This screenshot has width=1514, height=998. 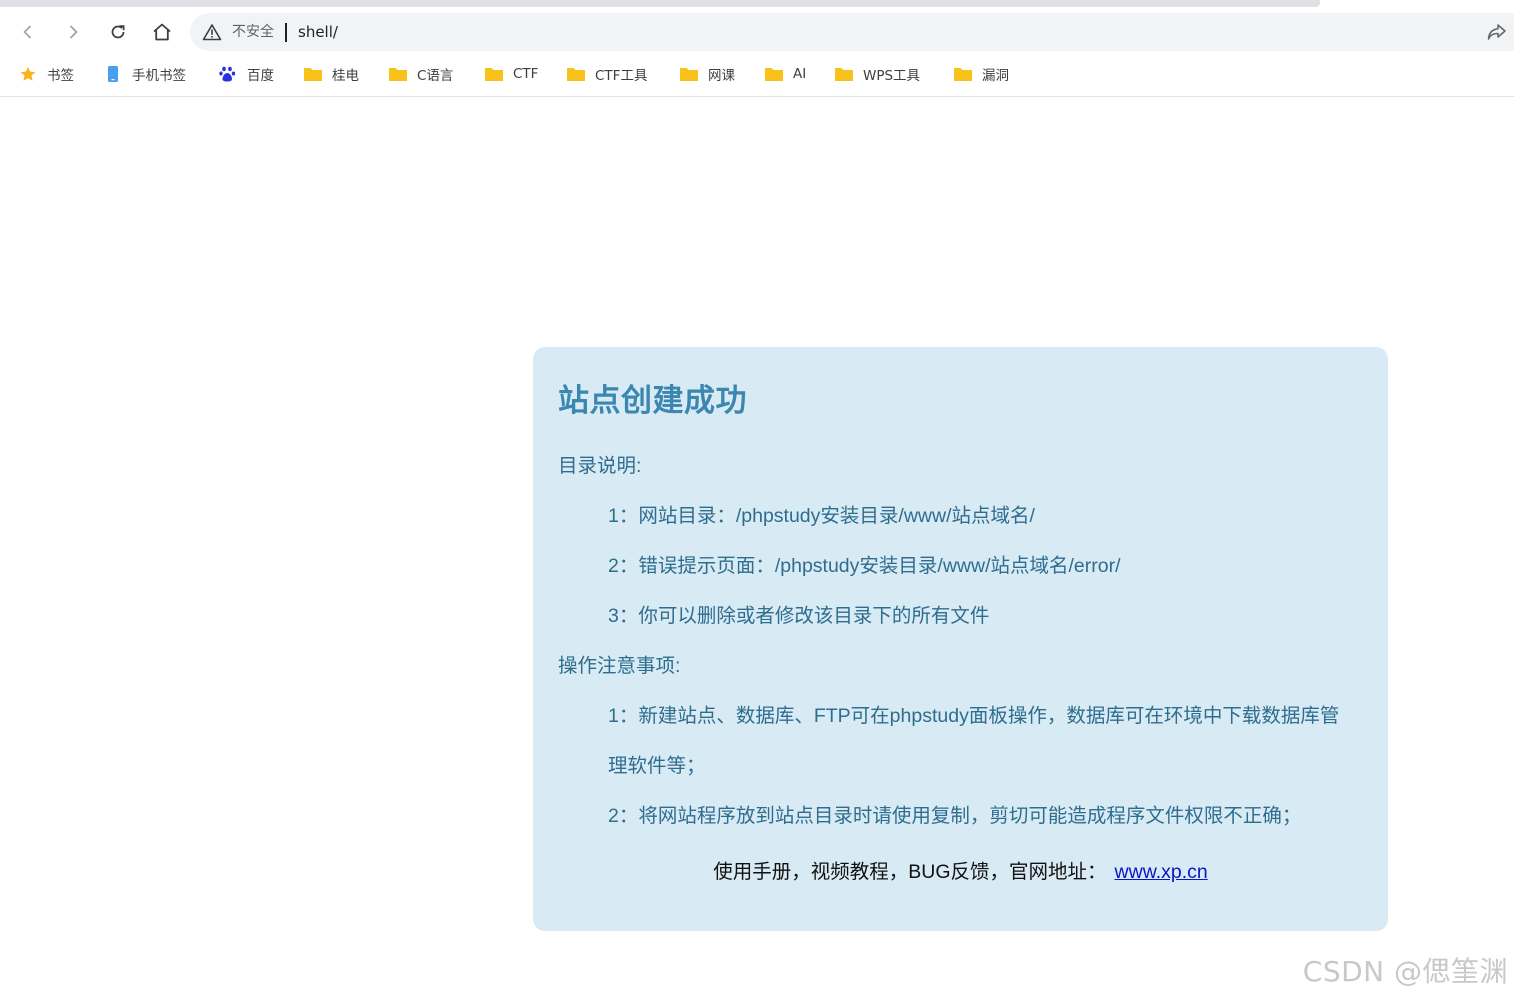 I want to click on warning-icon, so click(x=212, y=32).